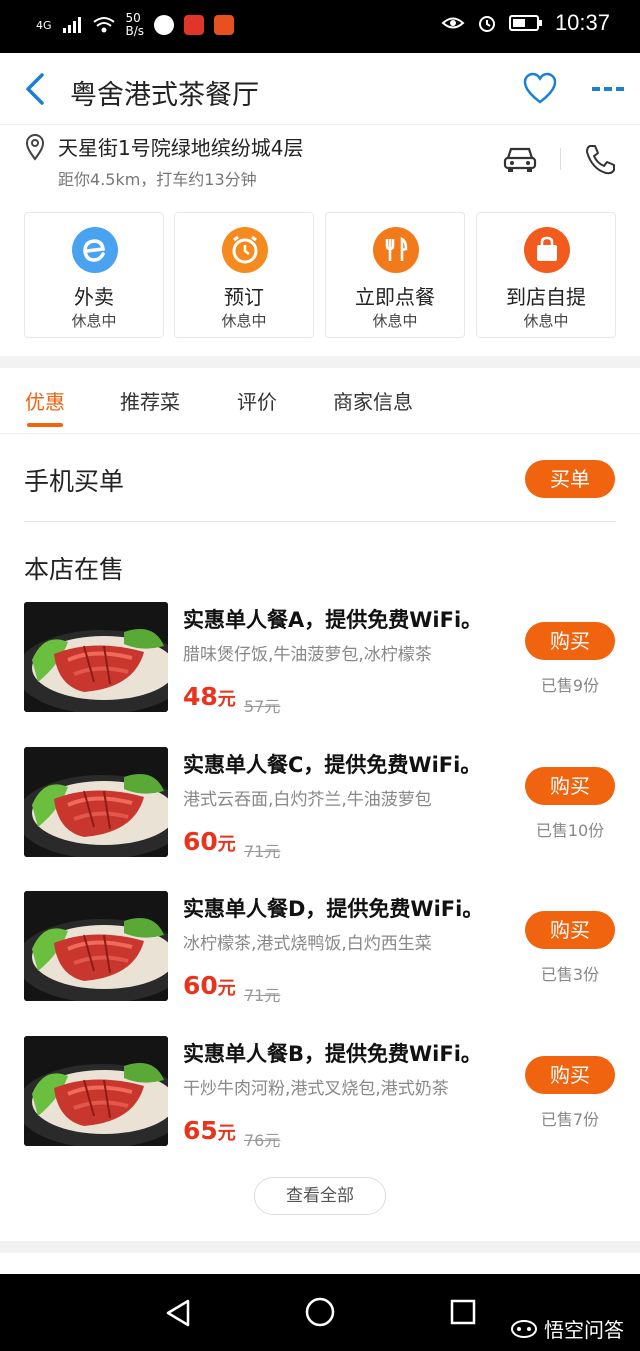  Describe the element at coordinates (245, 250) in the screenshot. I see `alarm-clock-icon` at that location.